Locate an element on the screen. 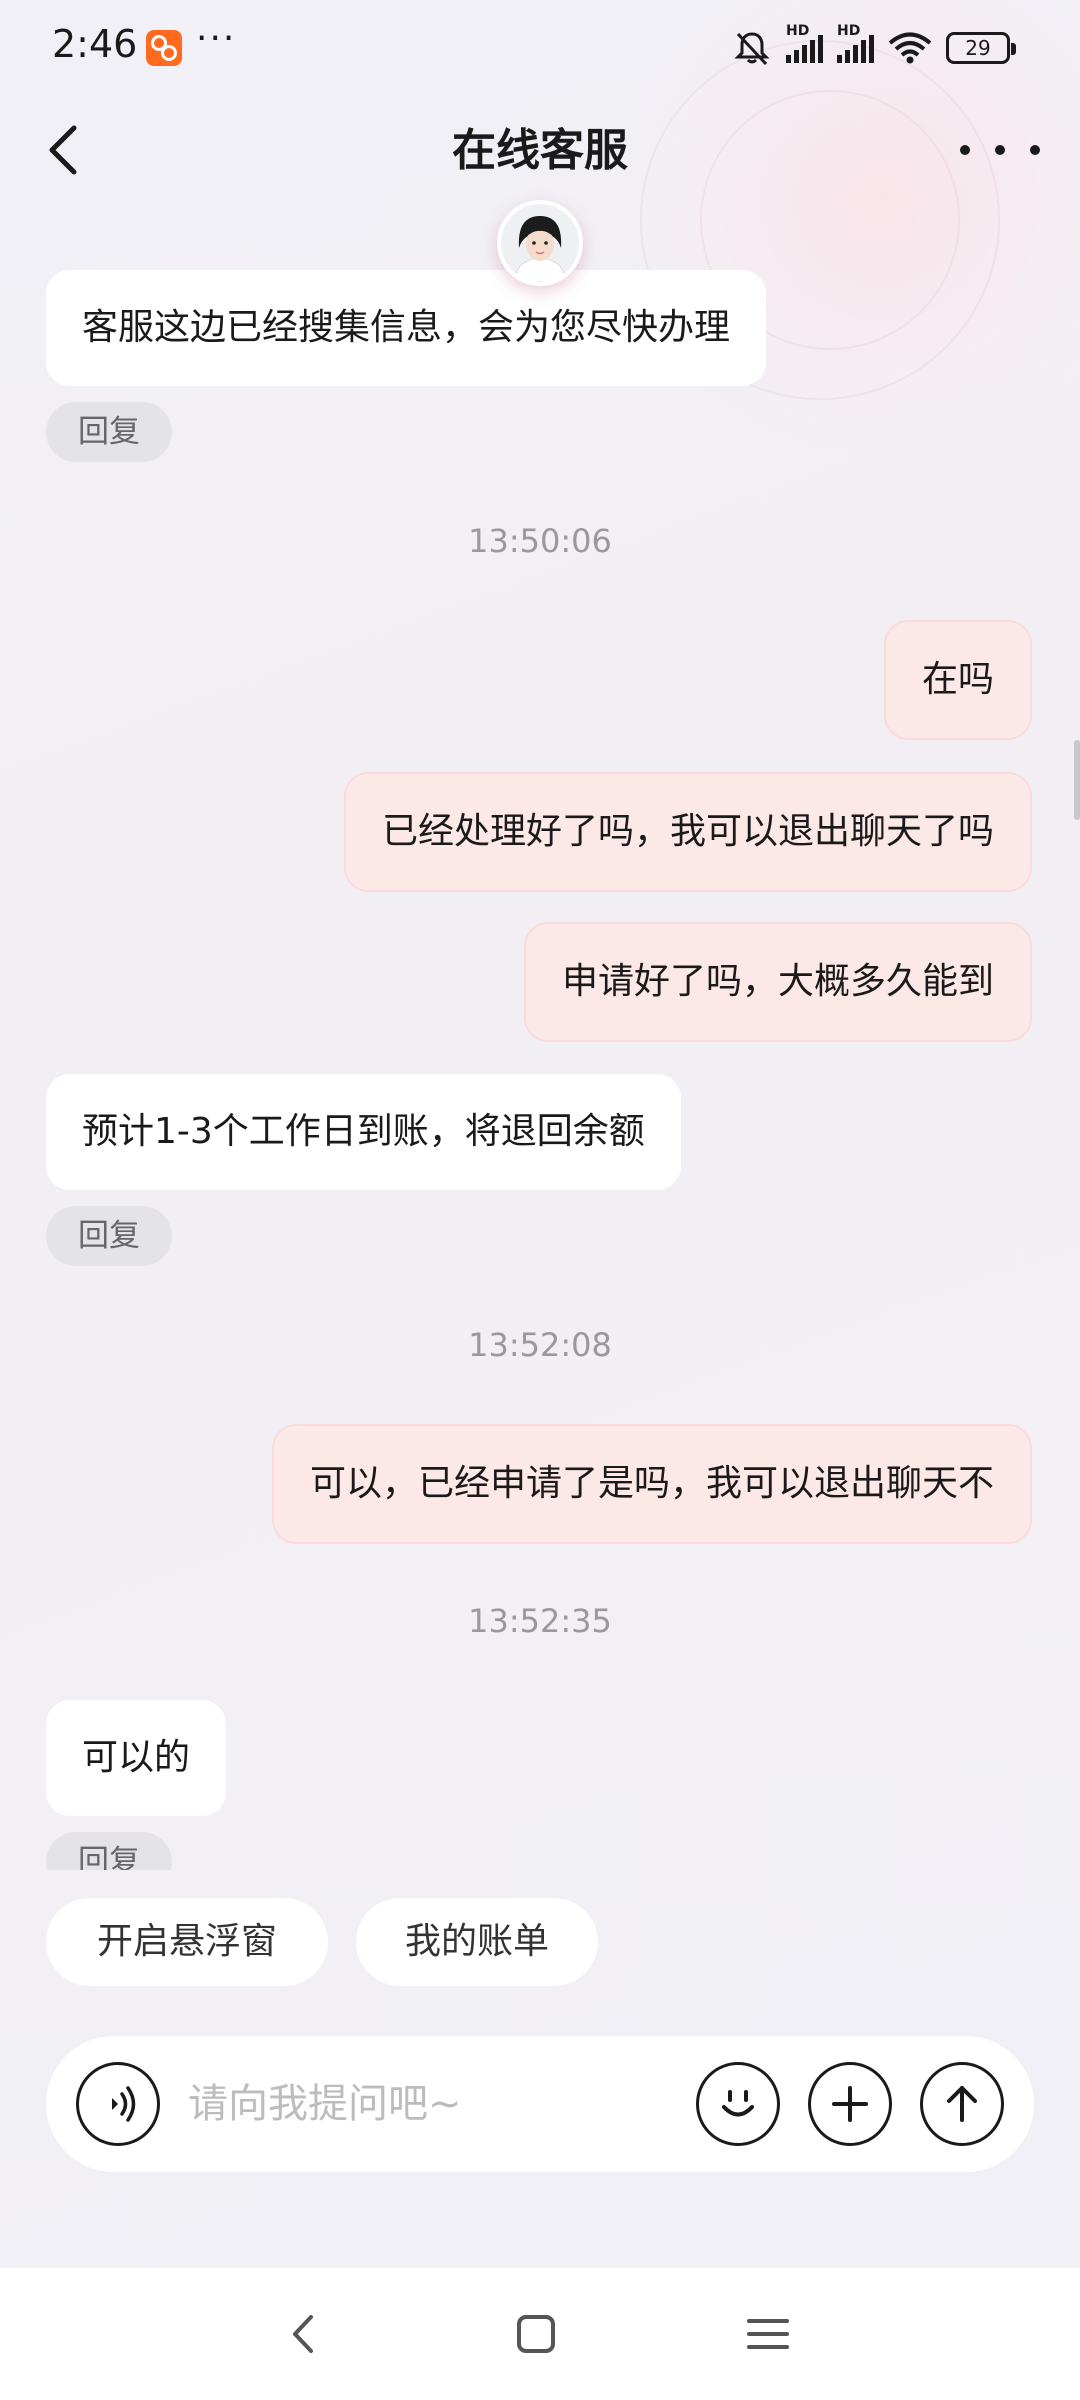 The width and height of the screenshot is (1080, 2400). nav-menu-button is located at coordinates (768, 2334).